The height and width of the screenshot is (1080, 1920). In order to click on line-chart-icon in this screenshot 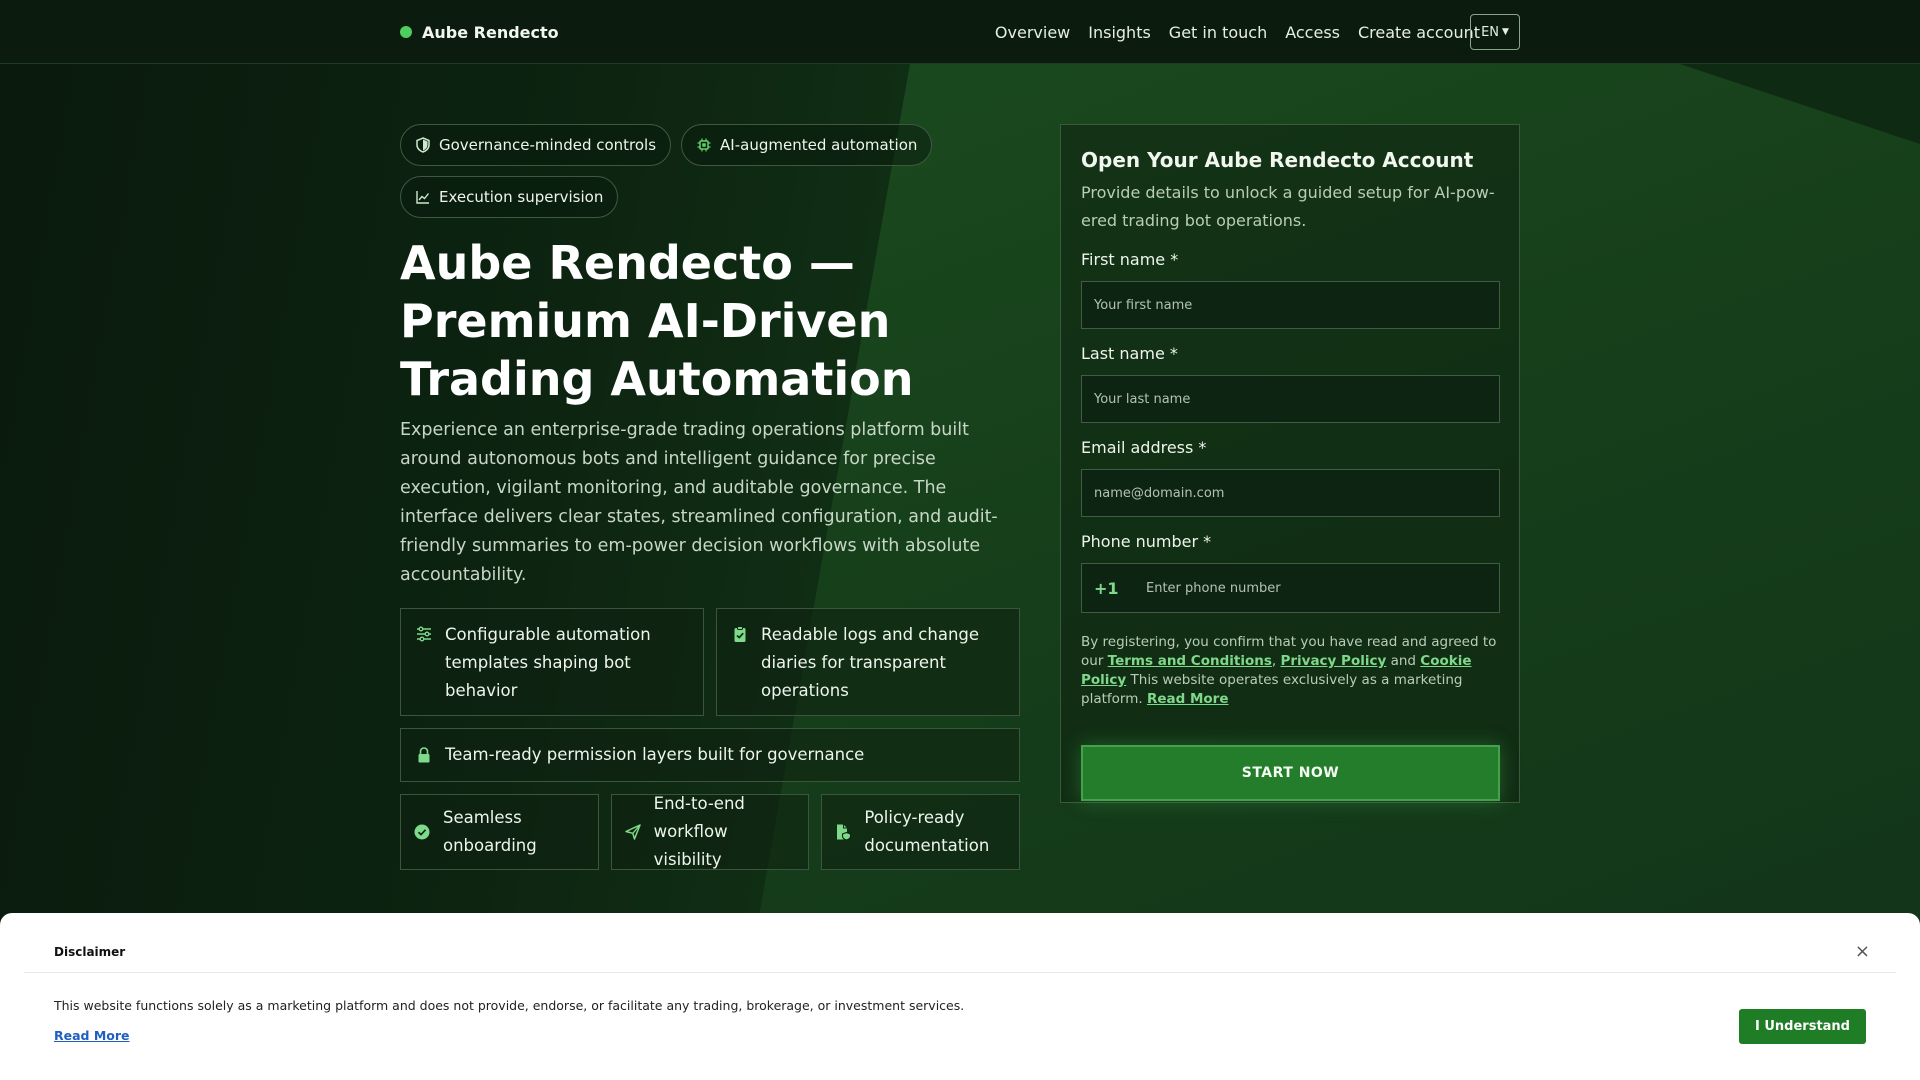, I will do `click(423, 197)`.